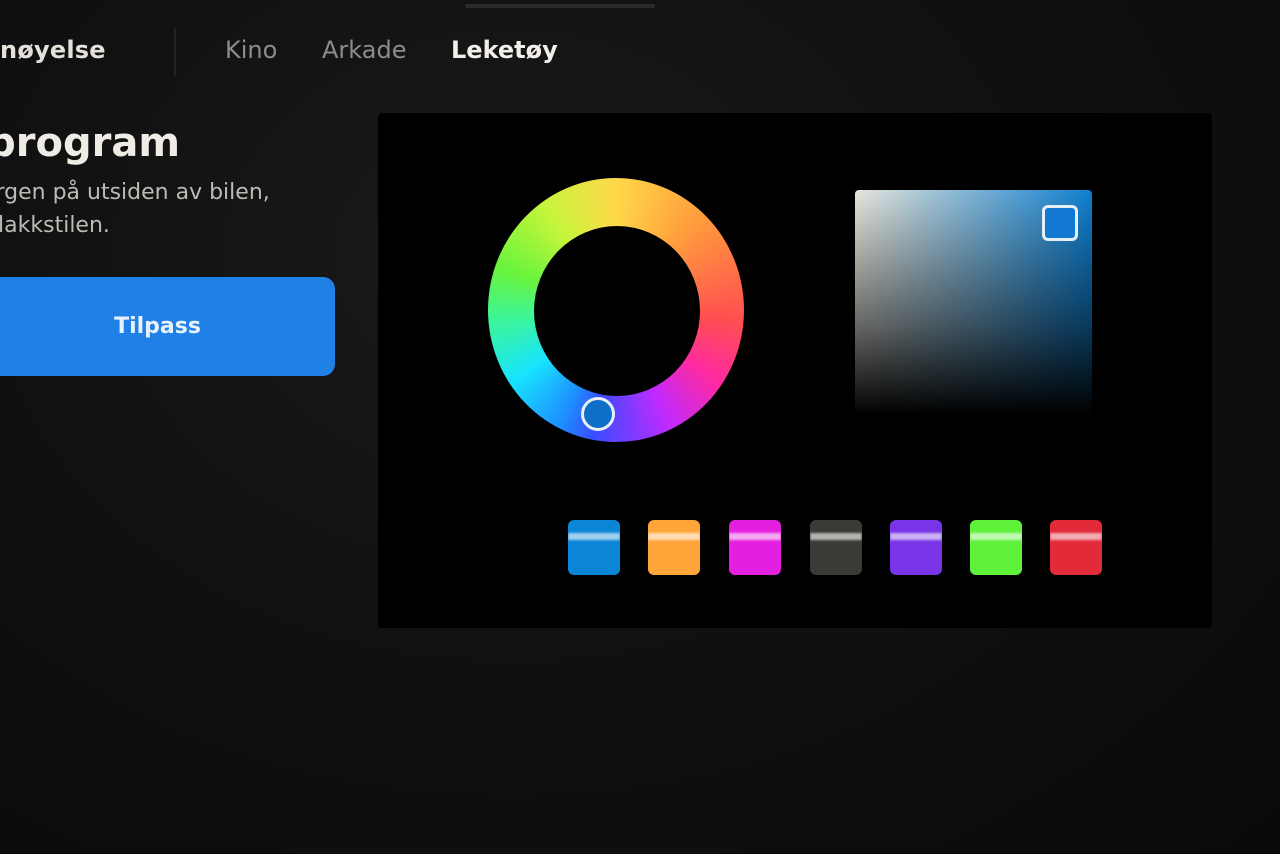 Image resolution: width=1280 pixels, height=854 pixels. I want to click on top-nav: rnøyelse Kino Arkade Leketøy, so click(350, 52).